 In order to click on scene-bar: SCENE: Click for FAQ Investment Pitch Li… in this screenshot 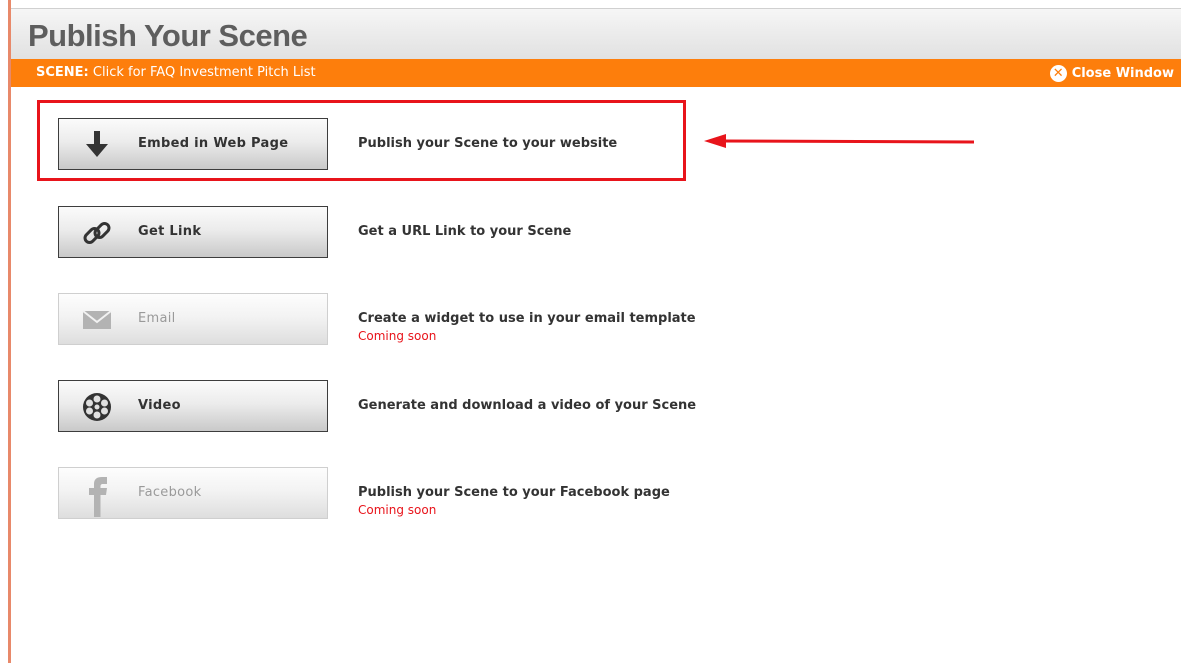, I will do `click(596, 73)`.